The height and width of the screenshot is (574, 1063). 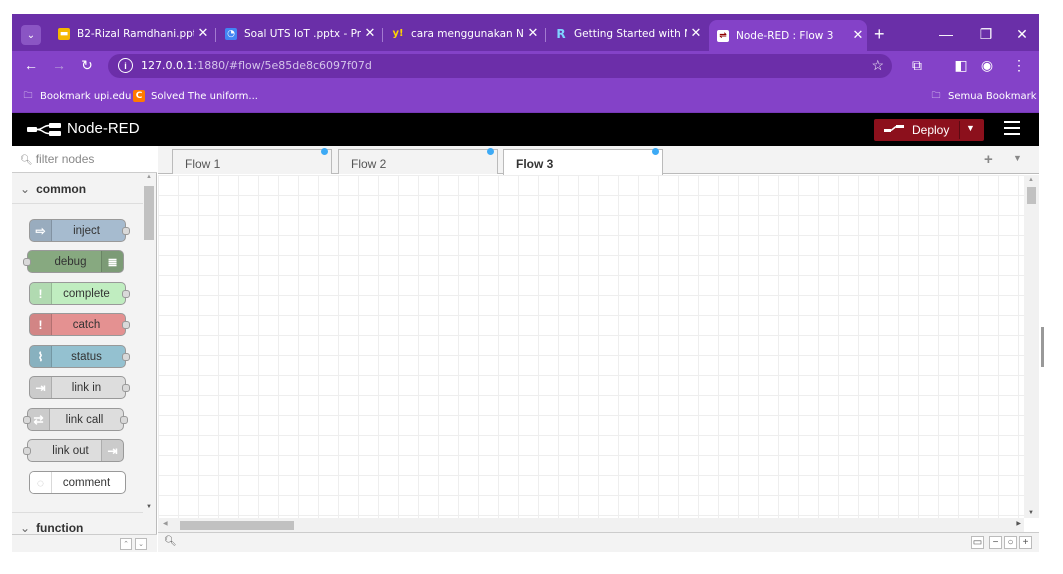 I want to click on canvas-horizontal-scrollbar: ◀ ▶, so click(x=591, y=525).